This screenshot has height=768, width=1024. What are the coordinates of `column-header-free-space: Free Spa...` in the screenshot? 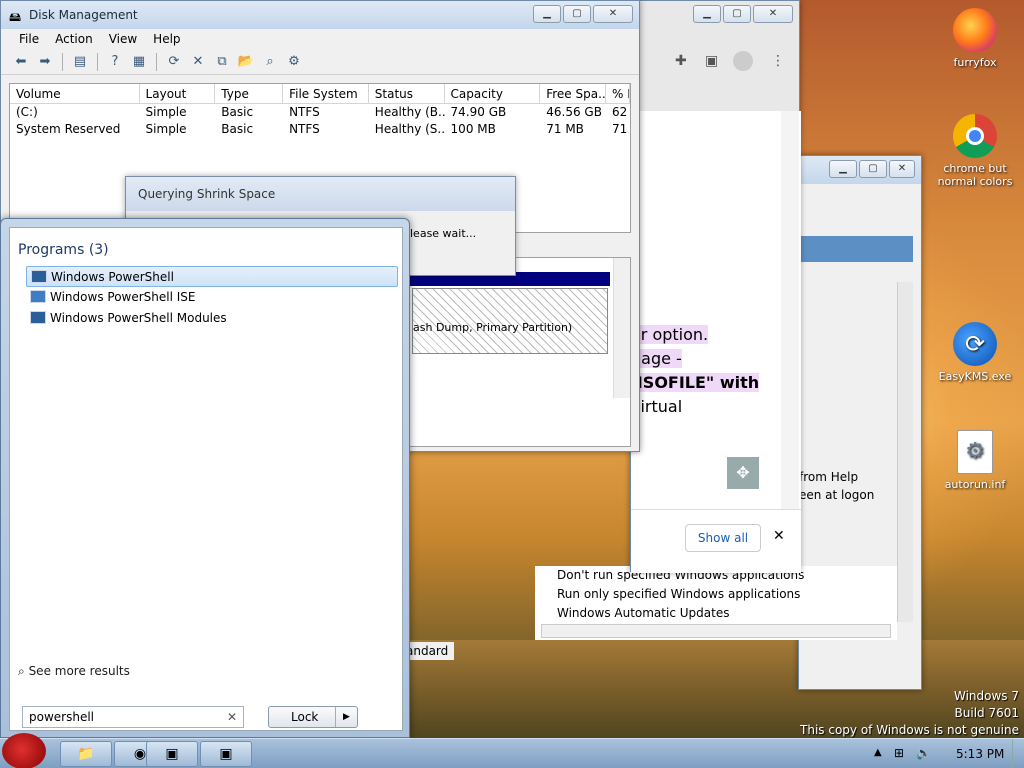 It's located at (573, 93).